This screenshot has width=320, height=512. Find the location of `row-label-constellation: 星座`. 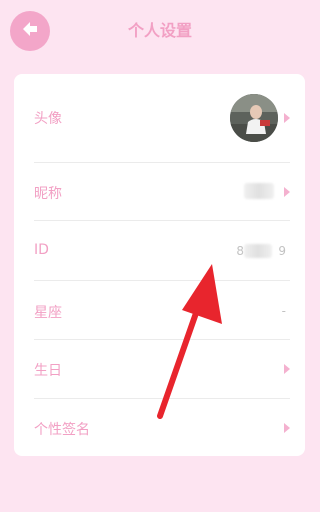

row-label-constellation: 星座 is located at coordinates (48, 313).